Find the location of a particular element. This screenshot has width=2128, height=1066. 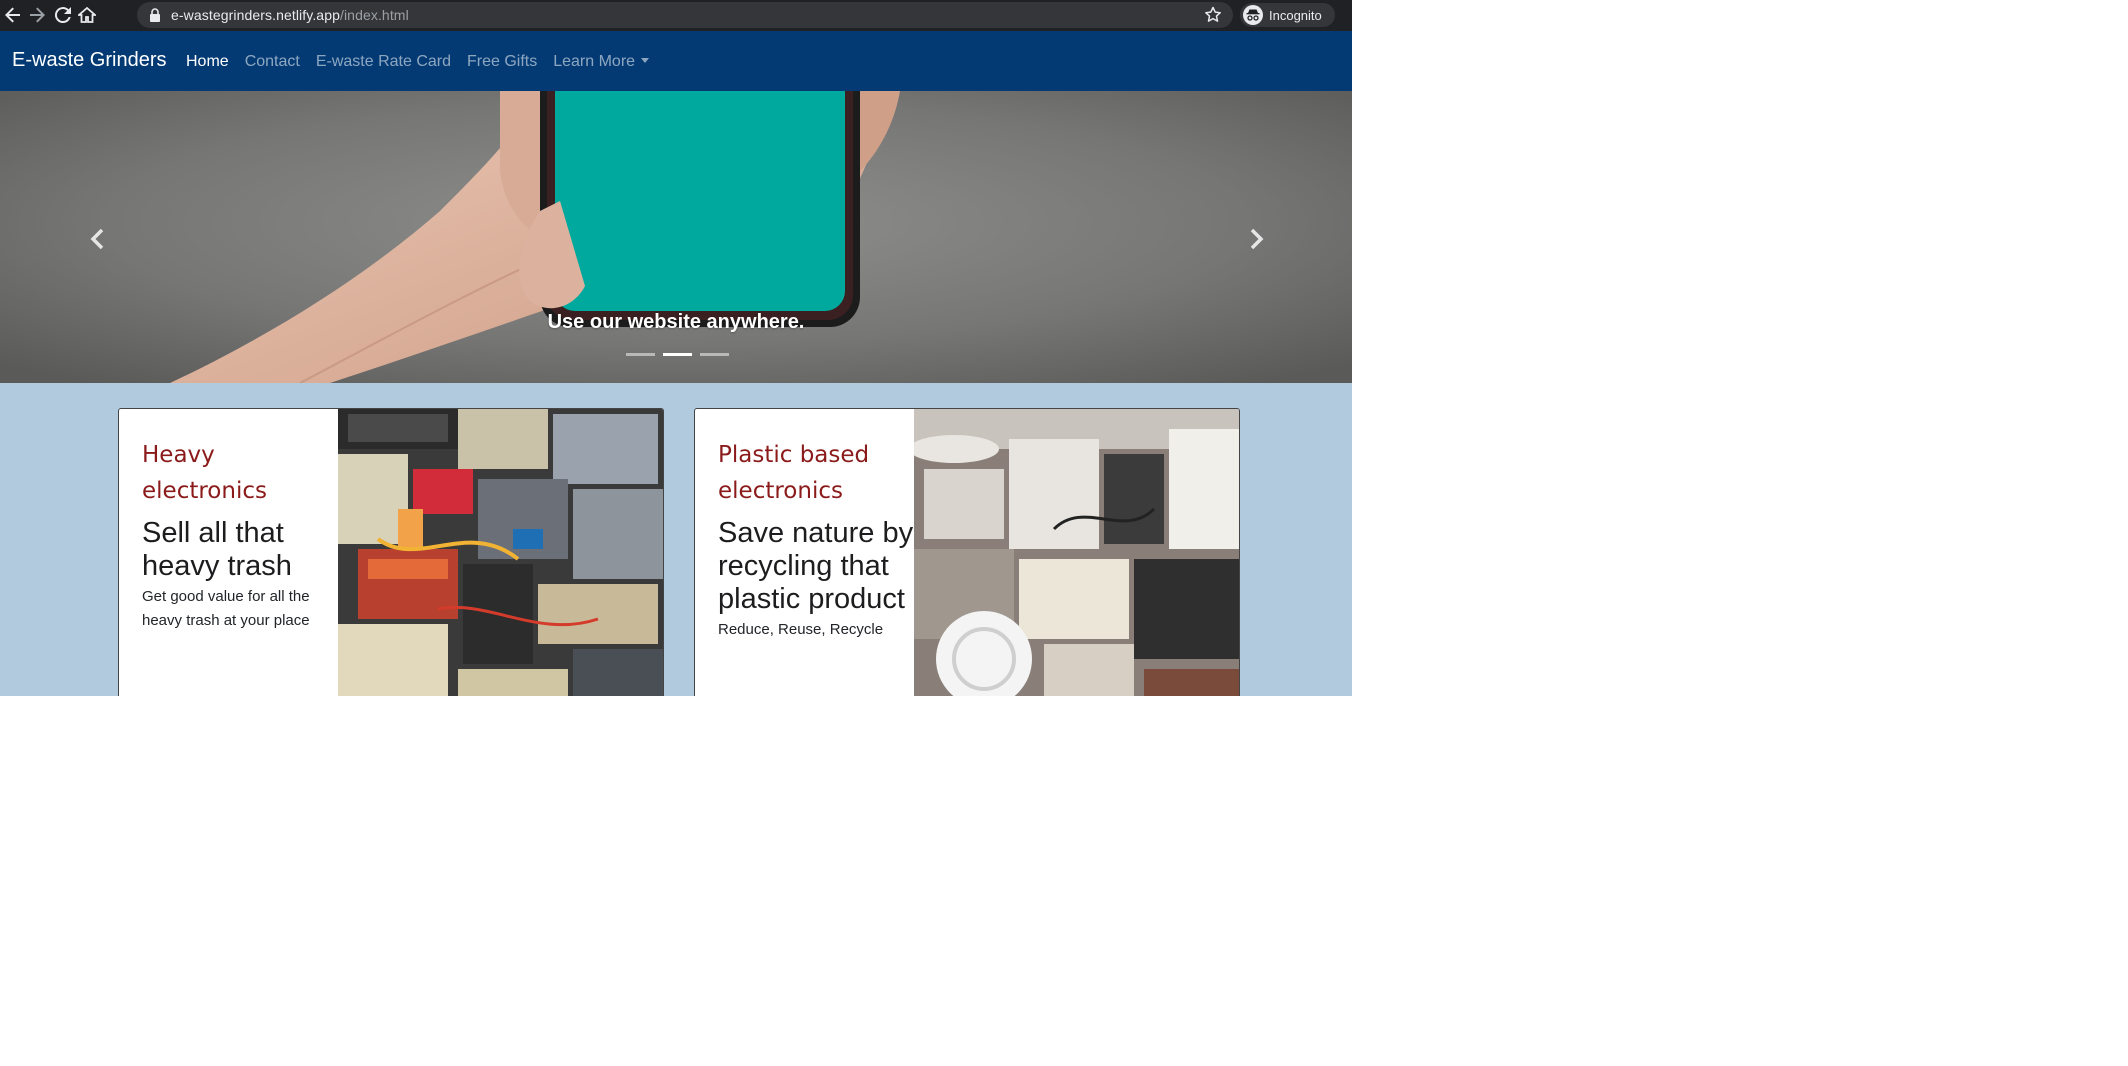

nav-contact: Contact is located at coordinates (272, 62).